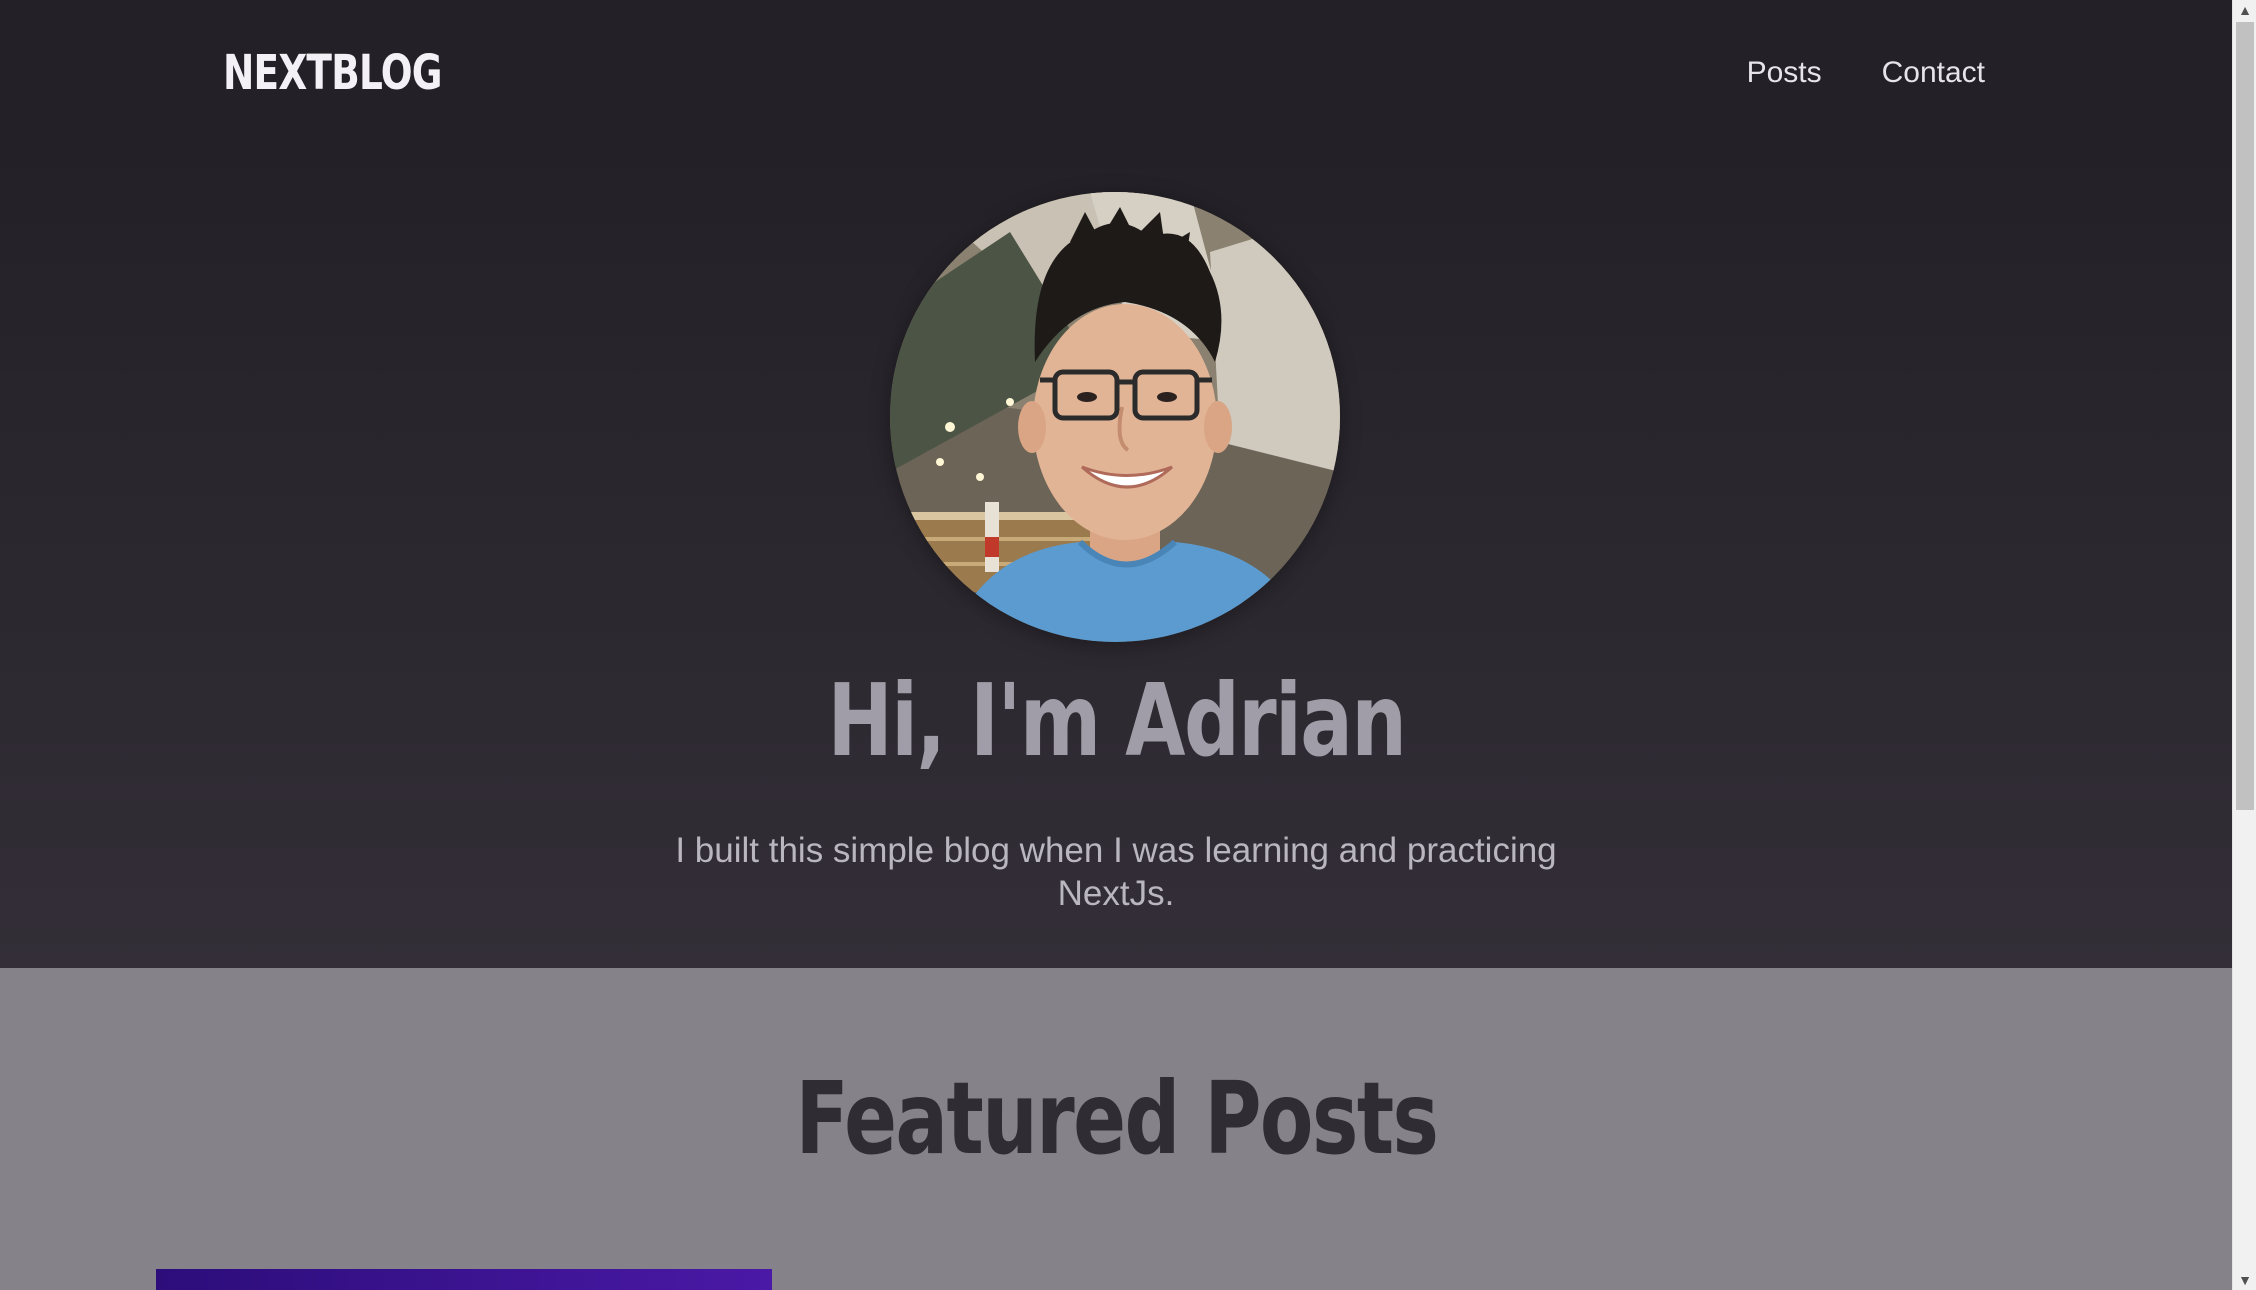 This screenshot has height=1290, width=2256. I want to click on avatar, so click(1115, 417).